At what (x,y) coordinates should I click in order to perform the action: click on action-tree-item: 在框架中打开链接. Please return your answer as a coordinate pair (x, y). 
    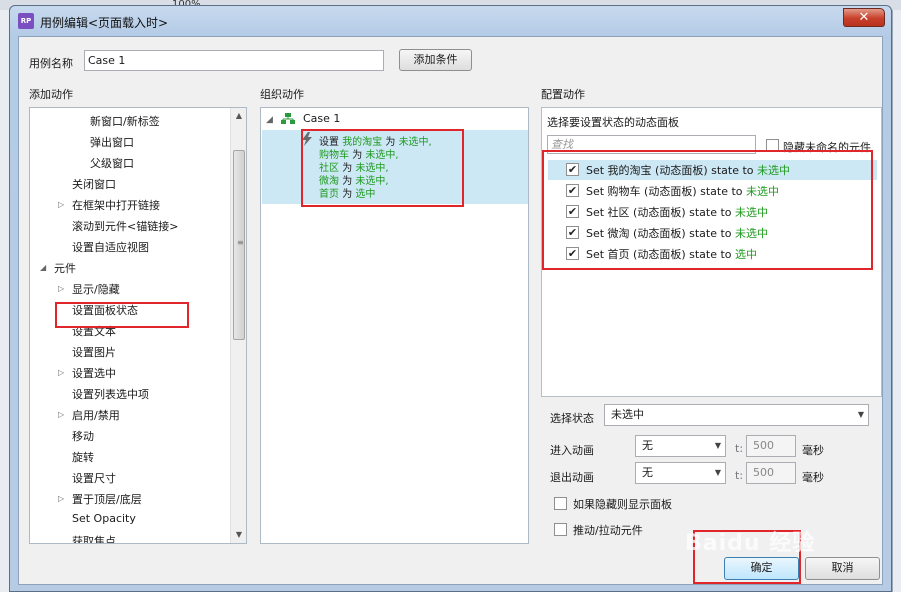
    Looking at the image, I should click on (116, 205).